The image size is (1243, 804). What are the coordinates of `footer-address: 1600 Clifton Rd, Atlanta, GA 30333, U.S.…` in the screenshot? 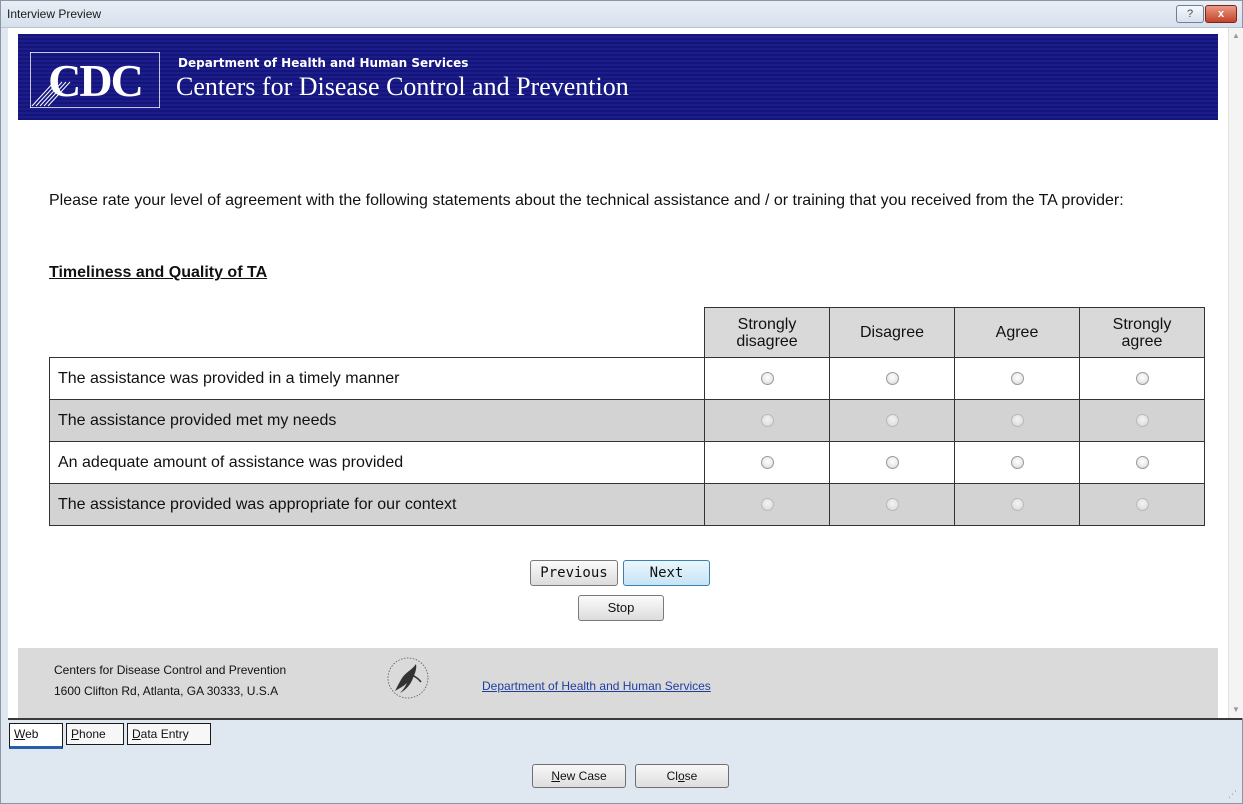 It's located at (166, 691).